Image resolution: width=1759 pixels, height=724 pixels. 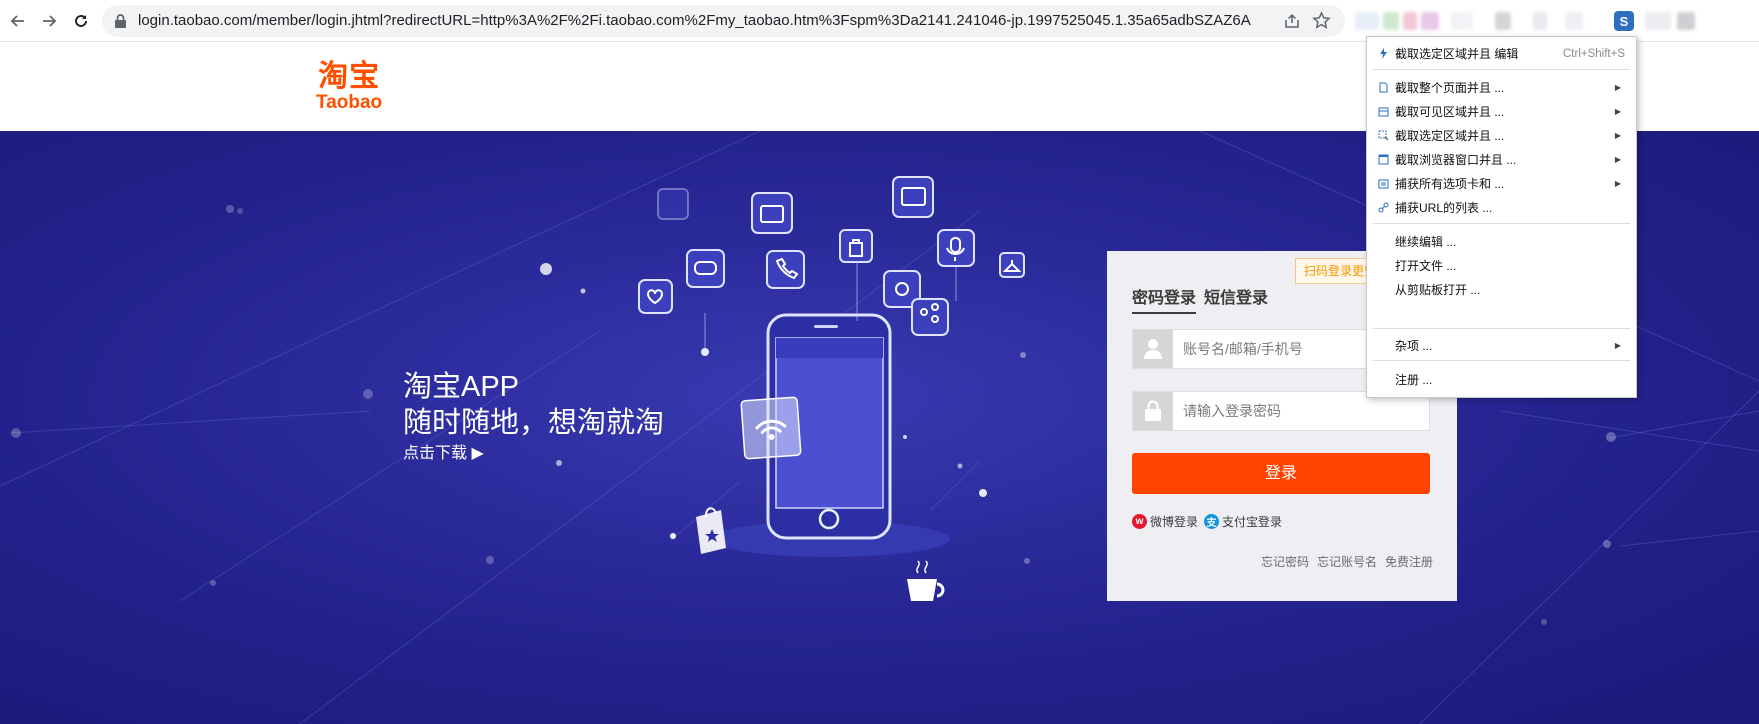 What do you see at coordinates (1501, 160) in the screenshot?
I see `menu-item-capture-window: 截取浏览器窗口并且 ... ▶` at bounding box center [1501, 160].